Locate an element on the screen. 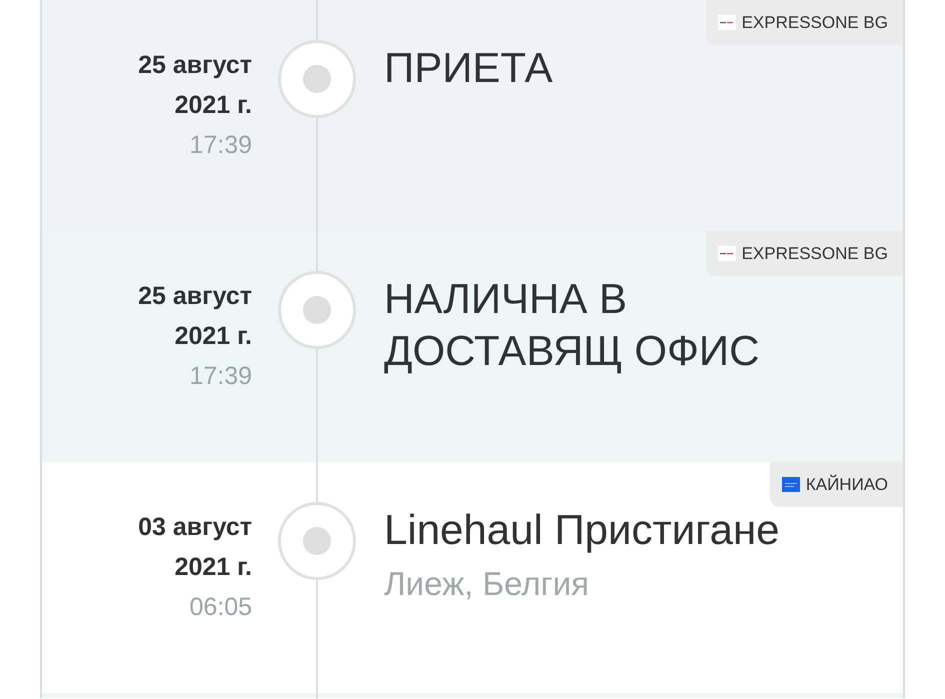  carrier-name: КАЙНИАО is located at coordinates (847, 484).